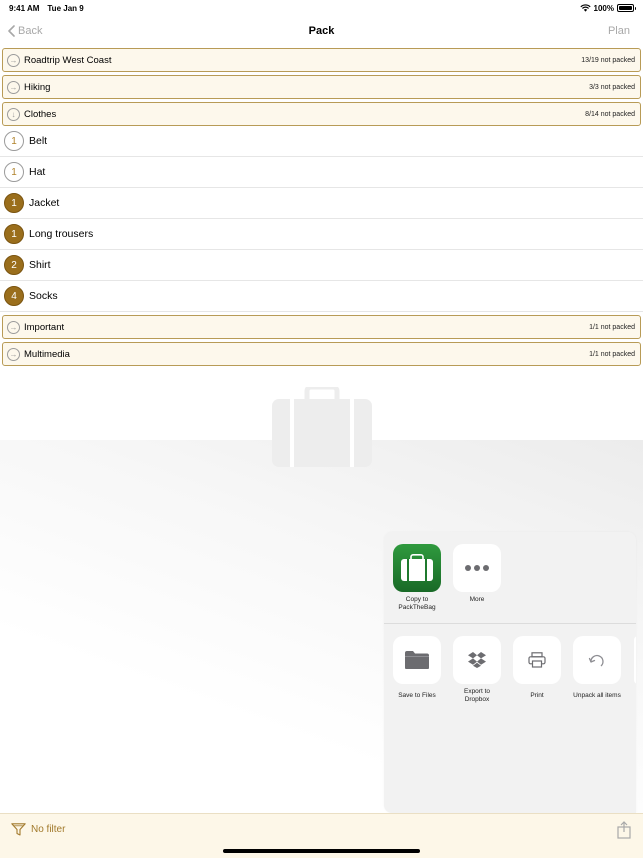 The width and height of the screenshot is (643, 858). I want to click on share-icon, so click(624, 830).